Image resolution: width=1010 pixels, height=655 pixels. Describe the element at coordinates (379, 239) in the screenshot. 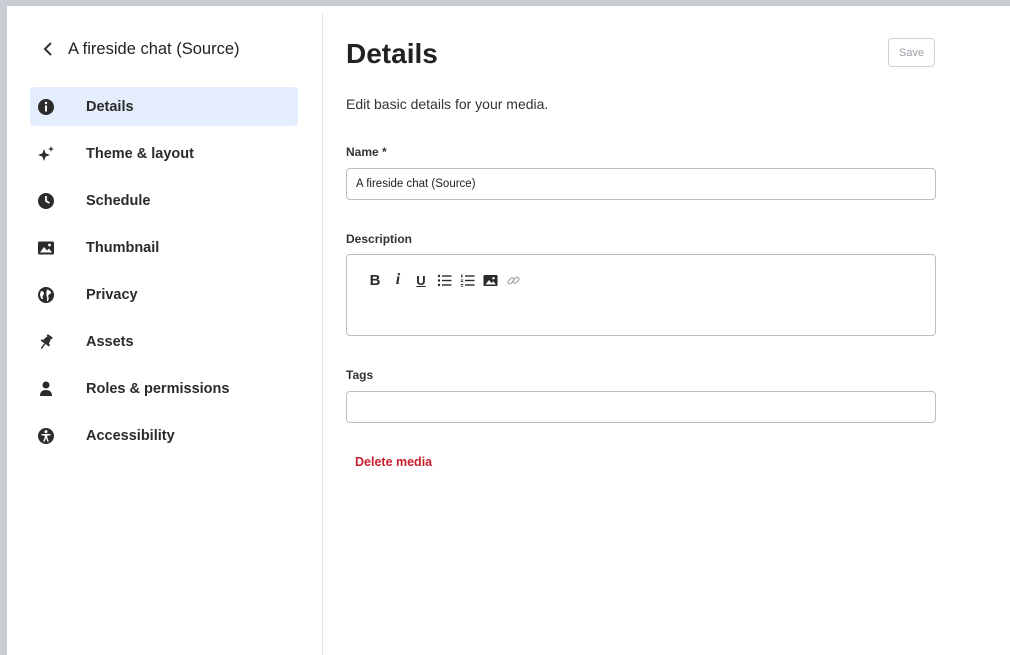

I see `description-label: Description` at that location.